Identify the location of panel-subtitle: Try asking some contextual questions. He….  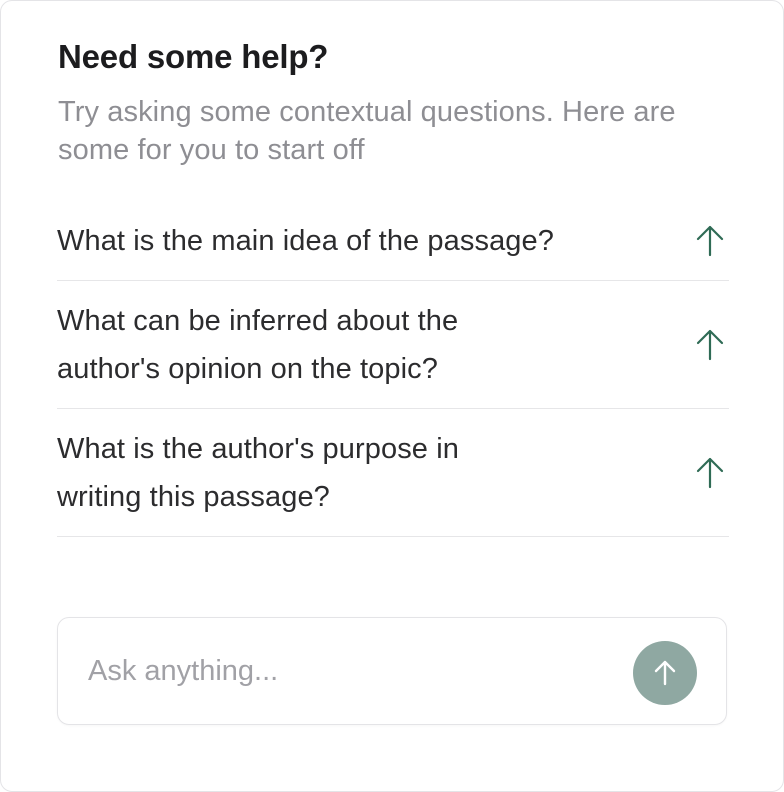
(367, 131).